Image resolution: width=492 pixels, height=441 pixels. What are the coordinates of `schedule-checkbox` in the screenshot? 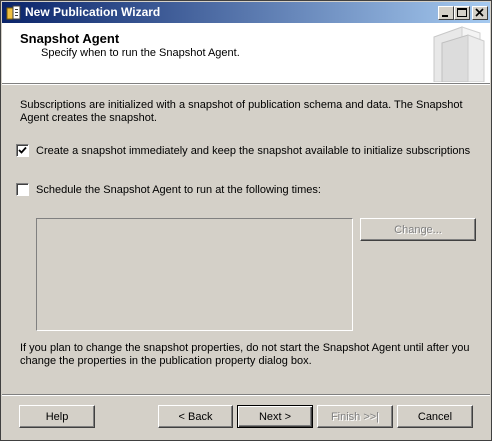 It's located at (22, 189).